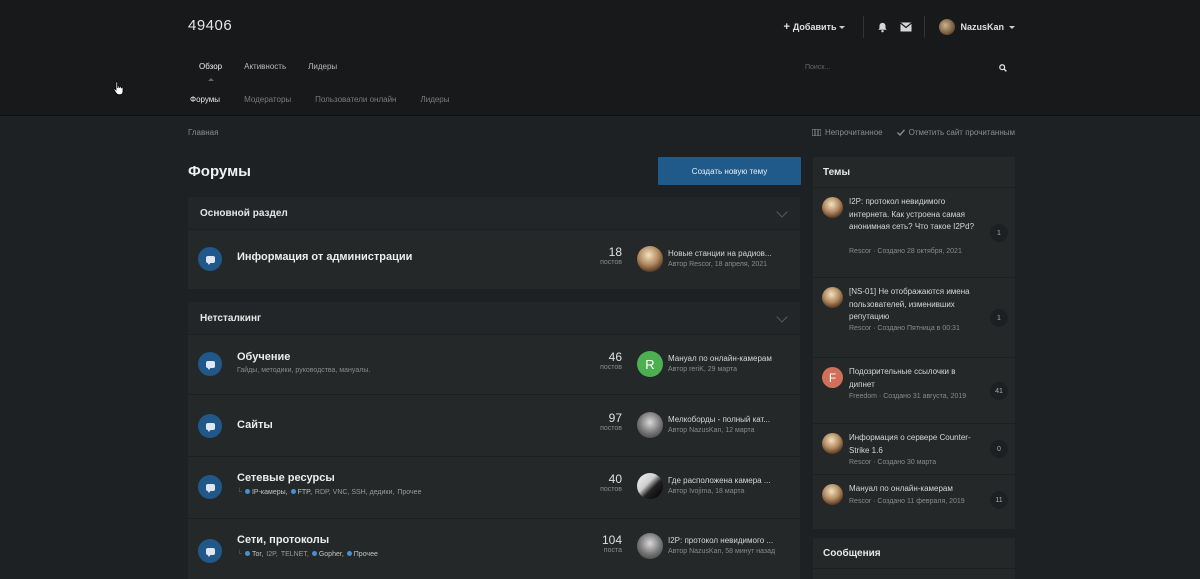  Describe the element at coordinates (239, 554) in the screenshot. I see `subforum-arrow-icon: └` at that location.